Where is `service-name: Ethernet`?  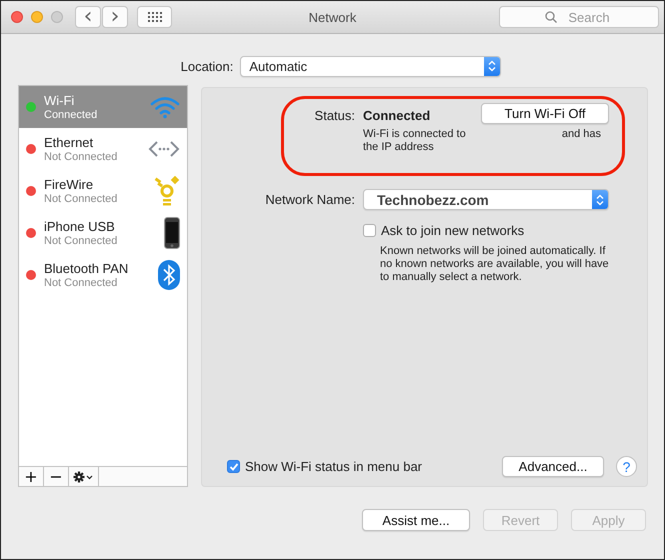
service-name: Ethernet is located at coordinates (69, 142).